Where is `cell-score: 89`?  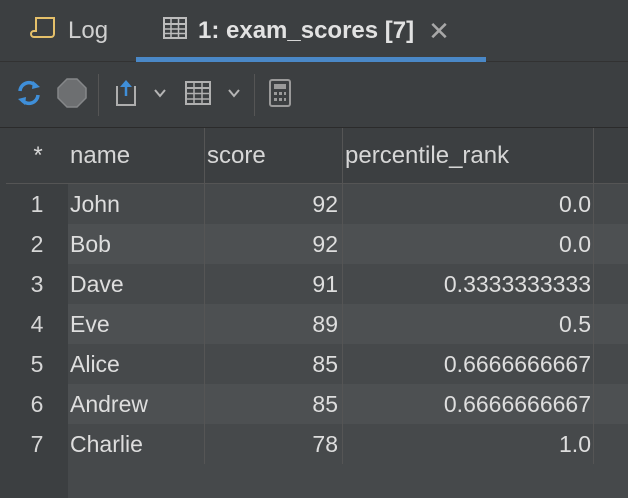
cell-score: 89 is located at coordinates (274, 324).